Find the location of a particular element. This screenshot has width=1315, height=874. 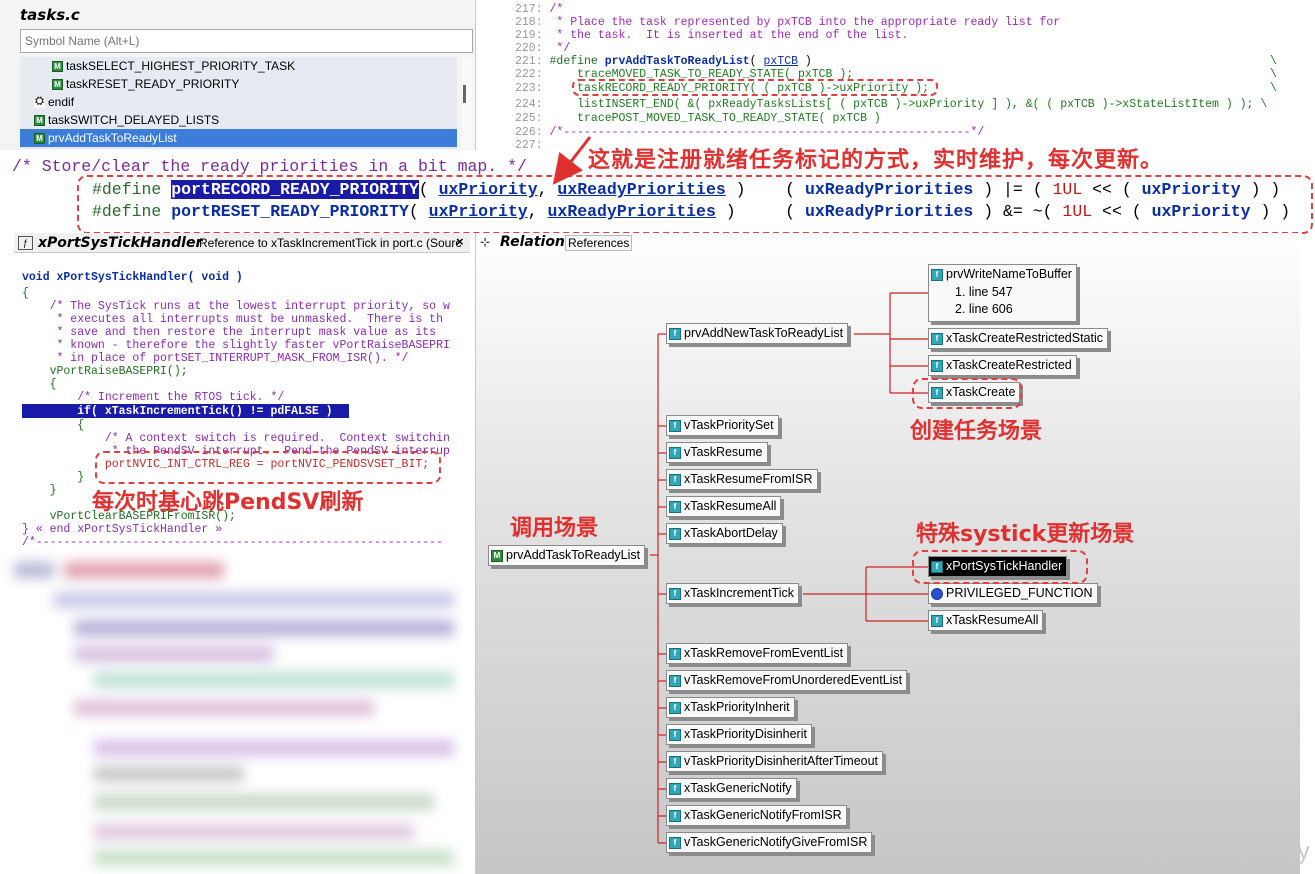

code-line-highlighted: if( xTaskIncrementTick() != pdFALSE ) is located at coordinates (177, 411).